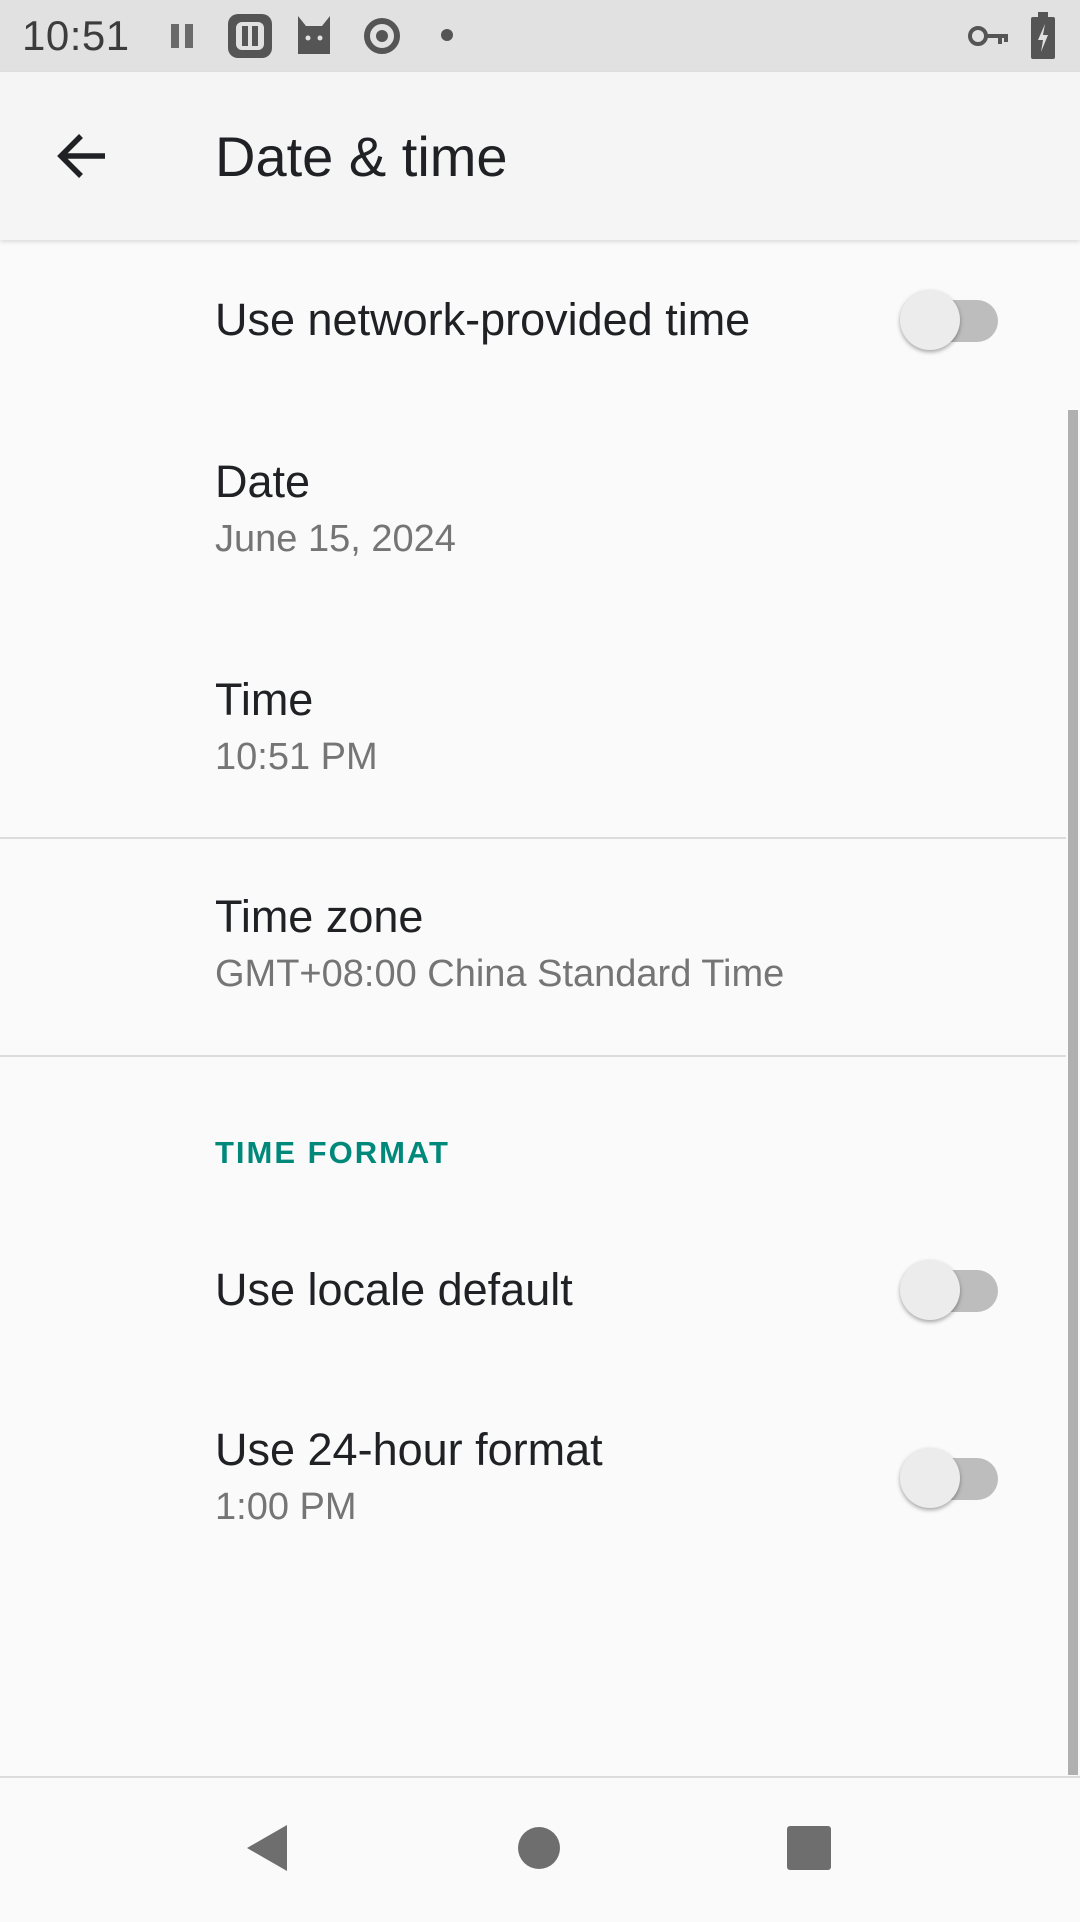  I want to click on setting-network-time: Use network-provided time, so click(540, 320).